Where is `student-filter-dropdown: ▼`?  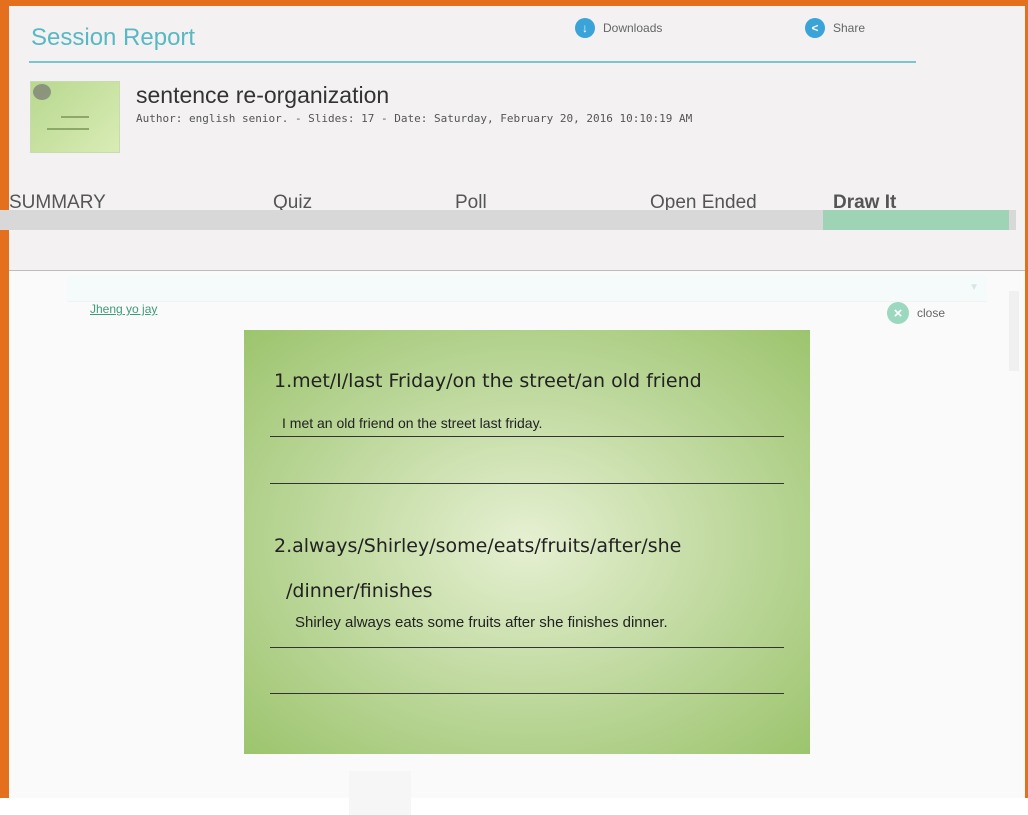 student-filter-dropdown: ▼ is located at coordinates (527, 288).